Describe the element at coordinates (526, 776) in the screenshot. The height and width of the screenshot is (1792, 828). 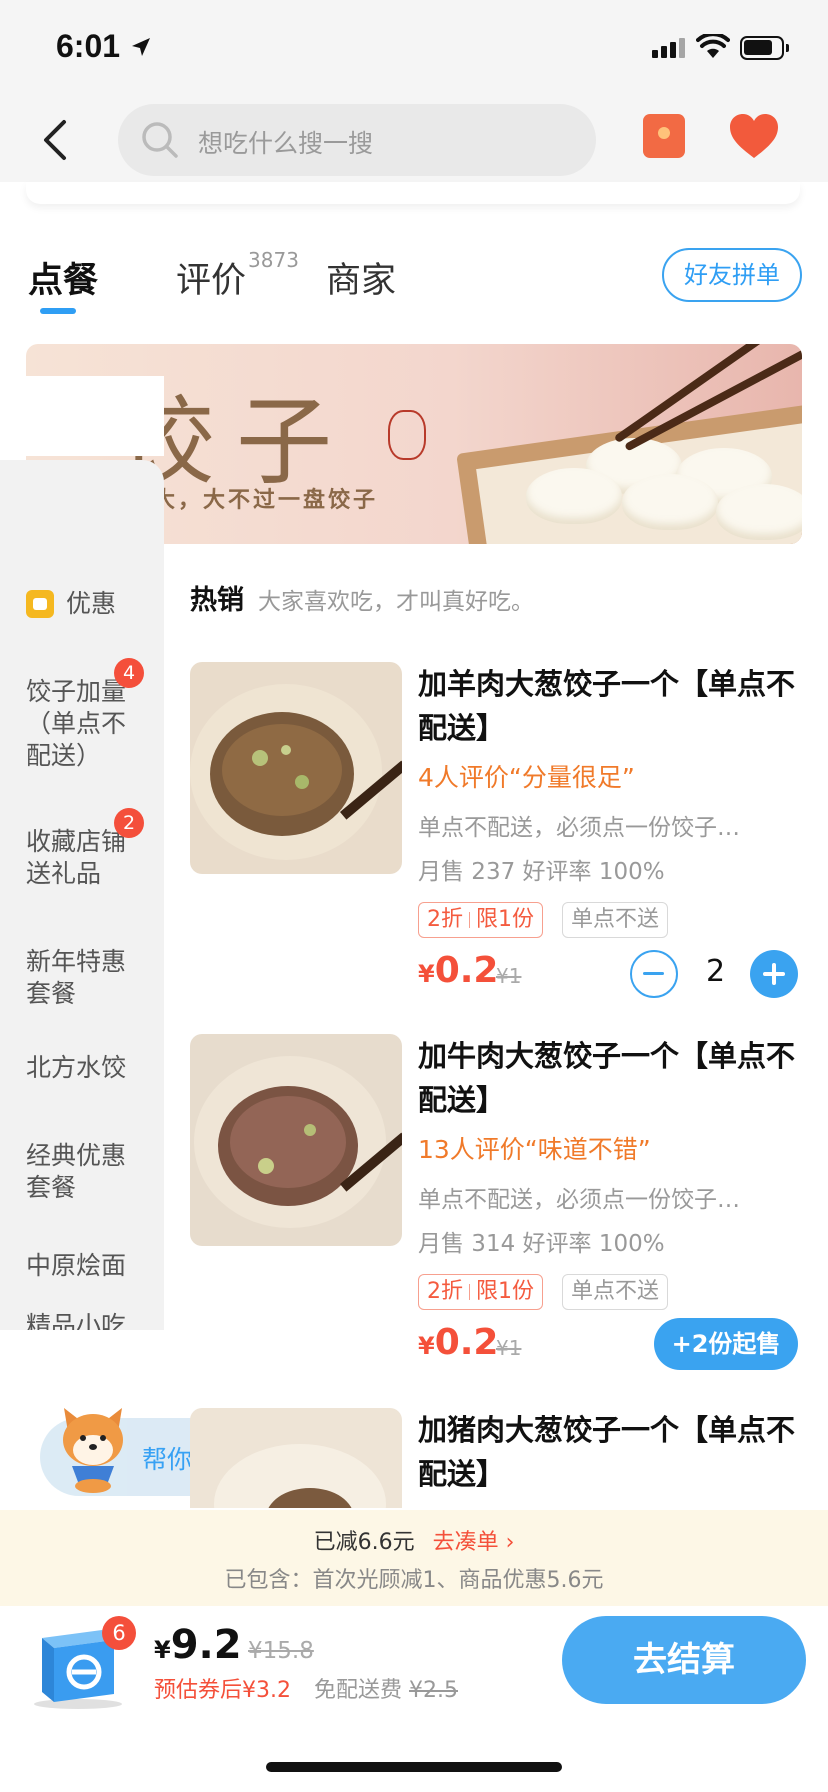
I see `product-review: 4人评价“分量很足”` at that location.